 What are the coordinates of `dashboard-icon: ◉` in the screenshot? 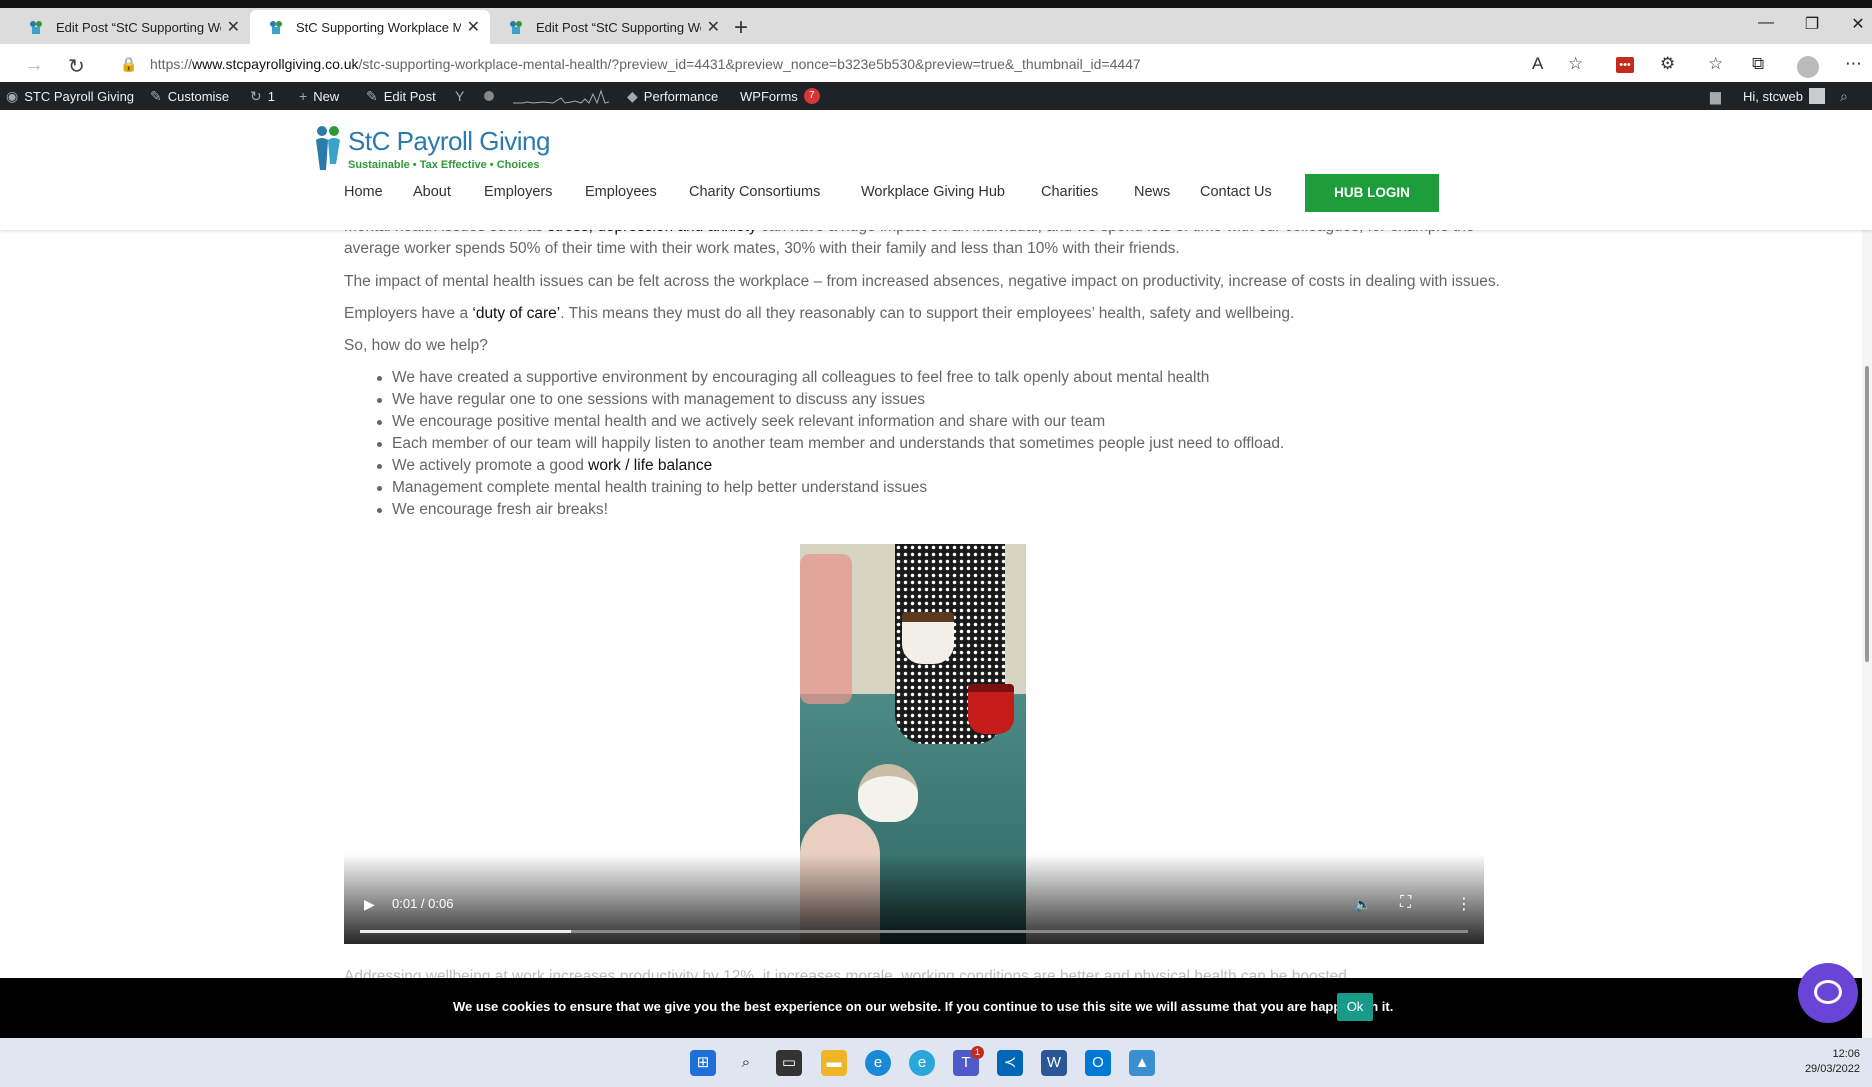 It's located at (12, 96).